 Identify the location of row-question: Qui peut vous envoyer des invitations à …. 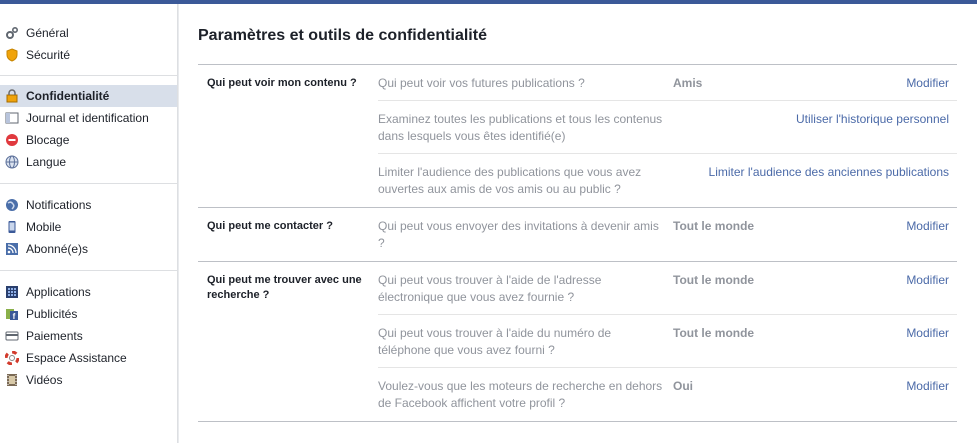
(518, 234).